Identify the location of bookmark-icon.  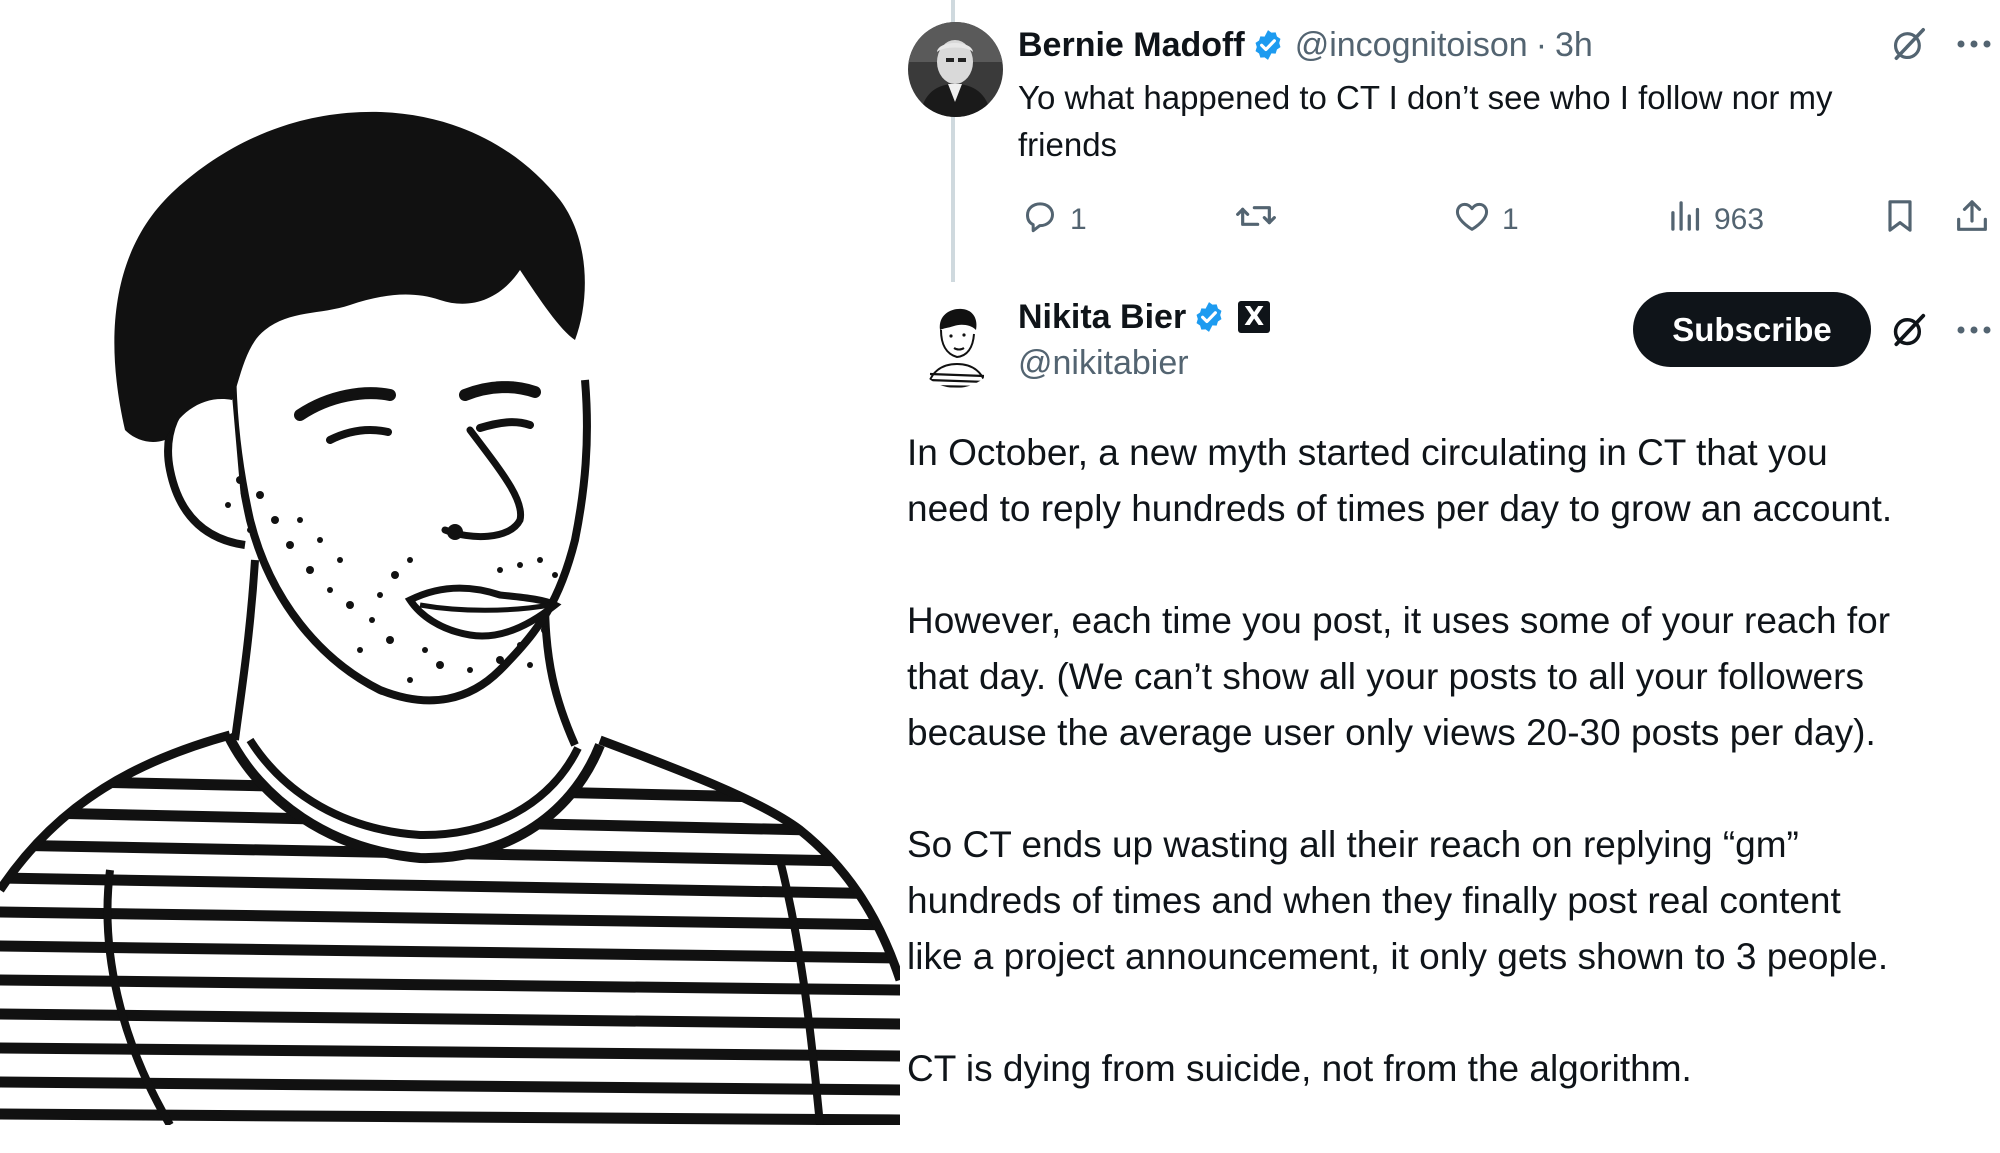
(1900, 220).